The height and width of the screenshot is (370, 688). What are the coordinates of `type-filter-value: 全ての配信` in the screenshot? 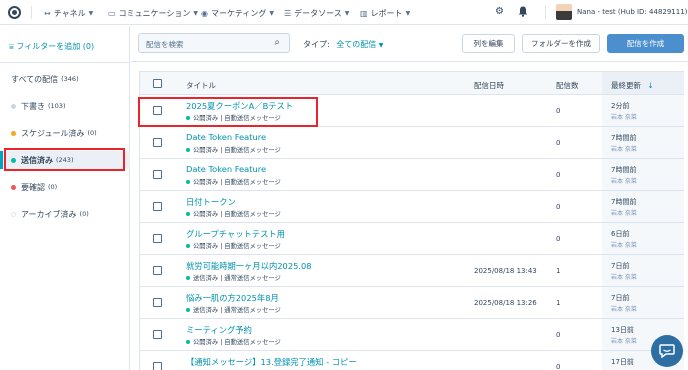 It's located at (356, 44).